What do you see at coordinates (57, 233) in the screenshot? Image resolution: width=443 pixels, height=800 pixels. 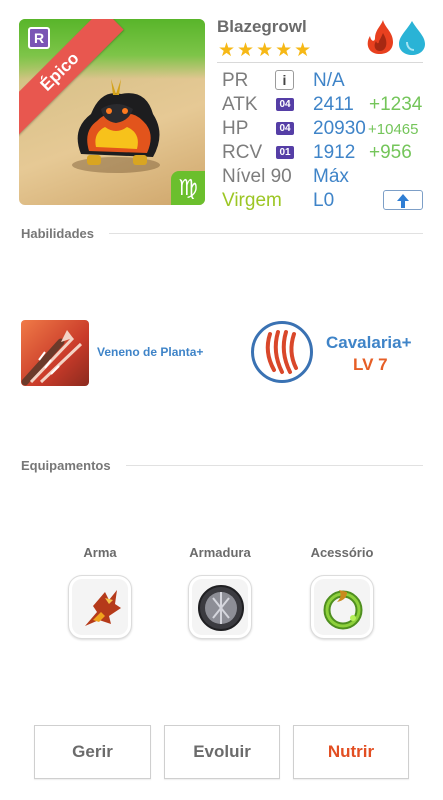 I see `abilities-title: Habilidades` at bounding box center [57, 233].